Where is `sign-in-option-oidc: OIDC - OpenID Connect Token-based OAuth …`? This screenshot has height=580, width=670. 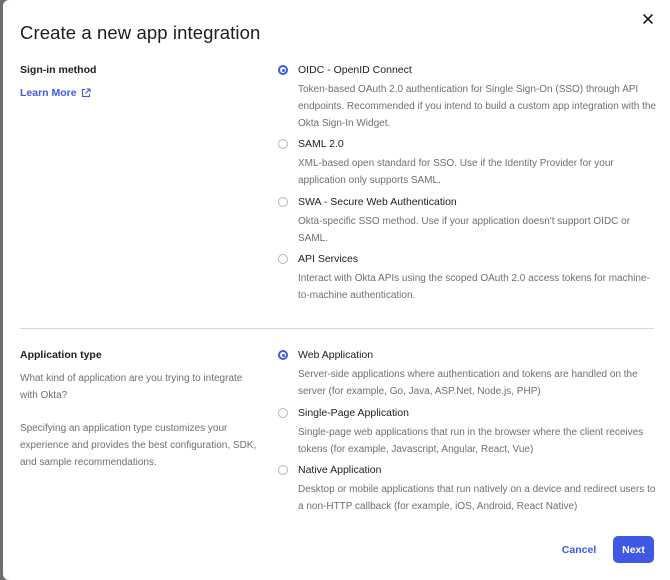
sign-in-option-oidc: OIDC - OpenID Connect Token-based OAuth … is located at coordinates (467, 96).